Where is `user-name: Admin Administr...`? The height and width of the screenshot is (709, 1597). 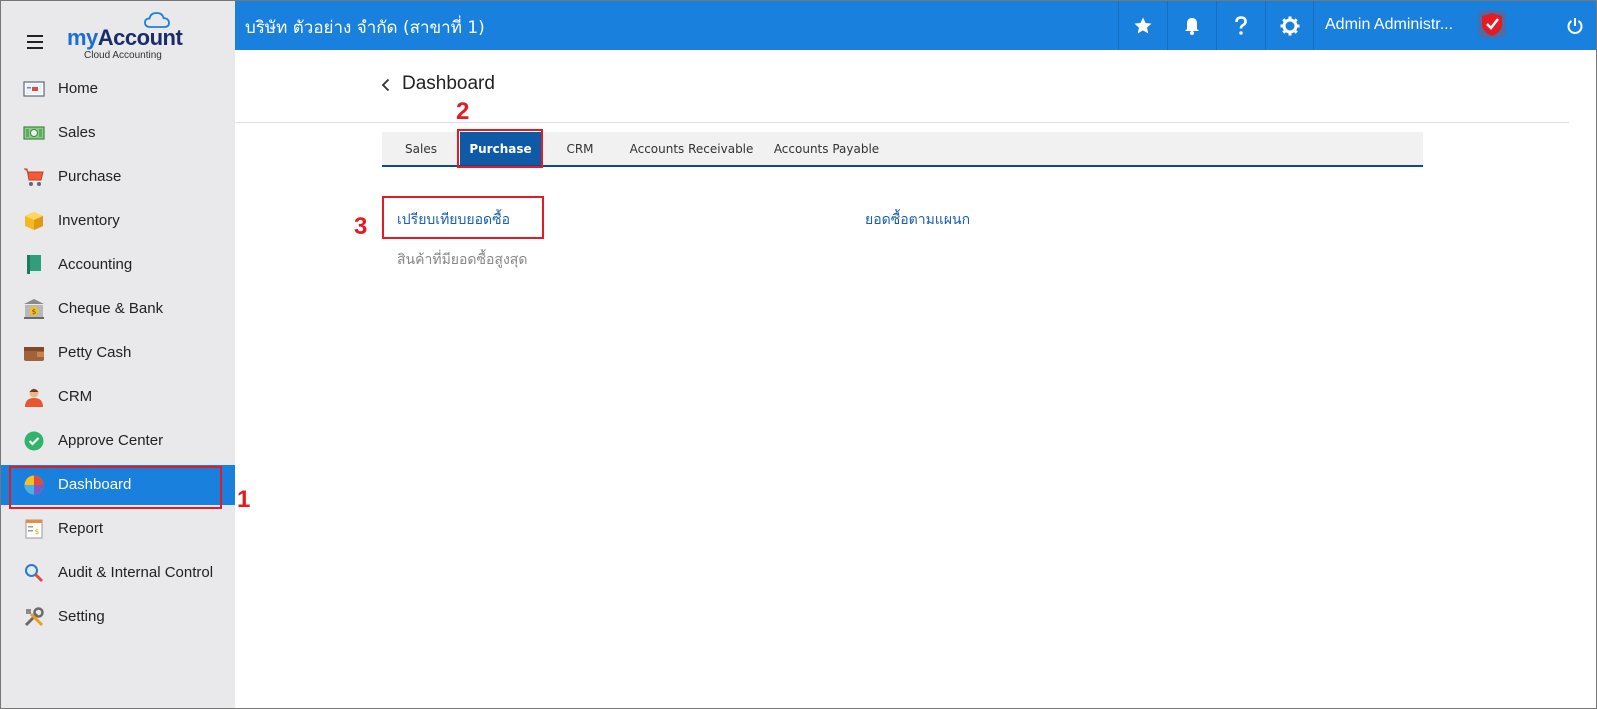
user-name: Admin Administr... is located at coordinates (1389, 24).